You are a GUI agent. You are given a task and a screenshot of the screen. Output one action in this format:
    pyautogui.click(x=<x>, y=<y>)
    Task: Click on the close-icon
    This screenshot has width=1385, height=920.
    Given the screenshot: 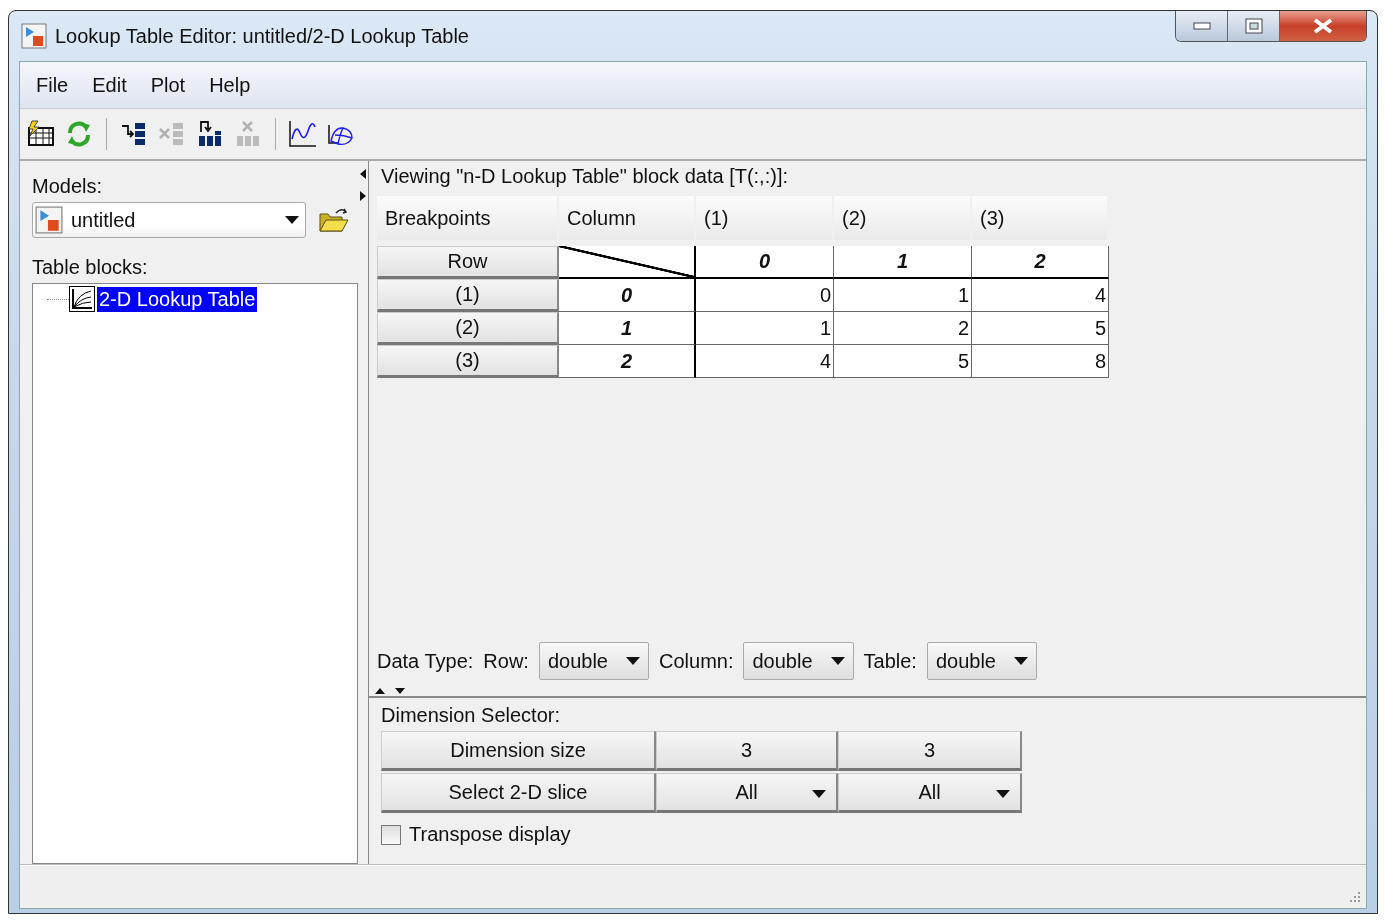 What is the action you would take?
    pyautogui.click(x=1323, y=26)
    